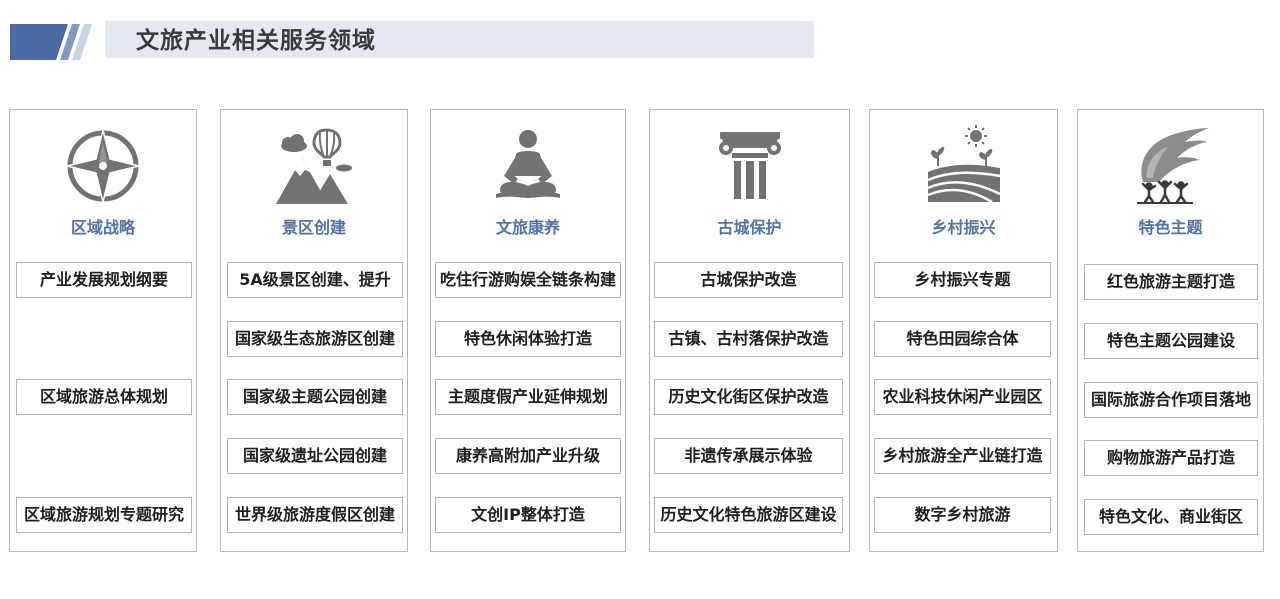  Describe the element at coordinates (748, 280) in the screenshot. I see `list-item: 古城保护改造` at that location.